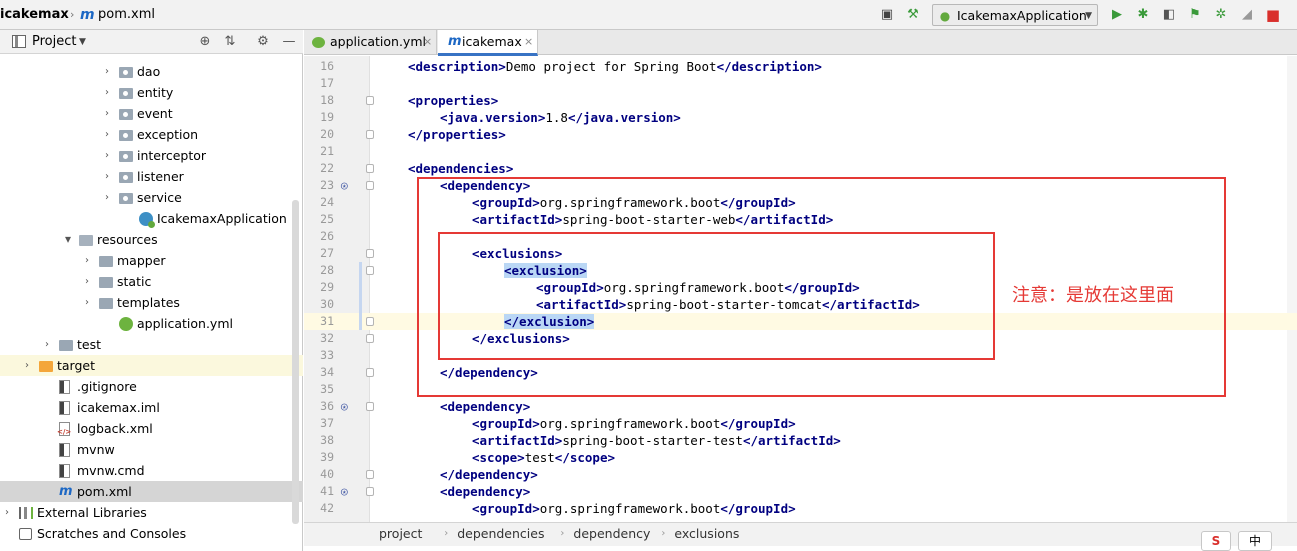 This screenshot has width=1297, height=551. Describe the element at coordinates (151, 113) in the screenshot. I see `tree-item: › event` at that location.